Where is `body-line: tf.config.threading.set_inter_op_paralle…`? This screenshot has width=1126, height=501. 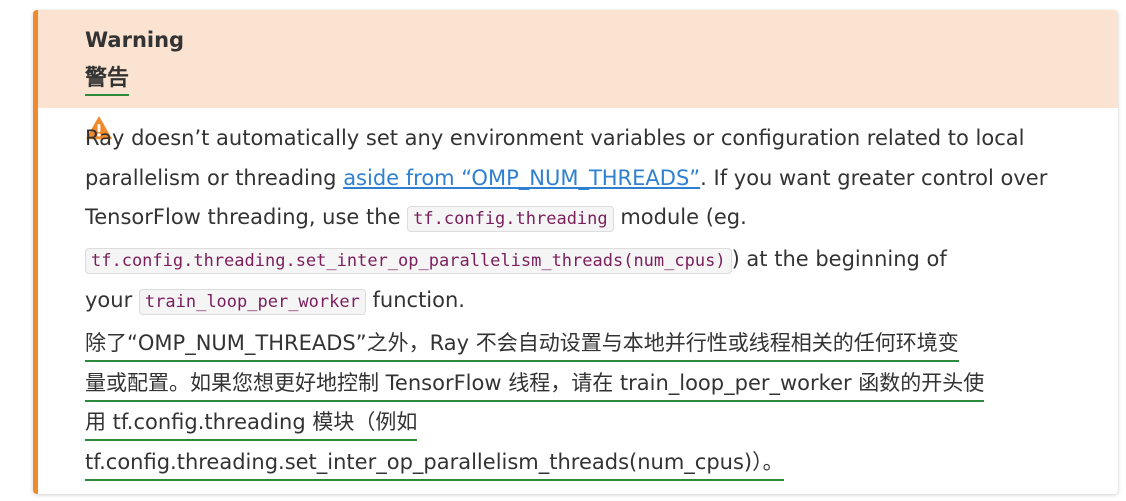 body-line: tf.config.threading.set_inter_op_paralle… is located at coordinates (585, 261).